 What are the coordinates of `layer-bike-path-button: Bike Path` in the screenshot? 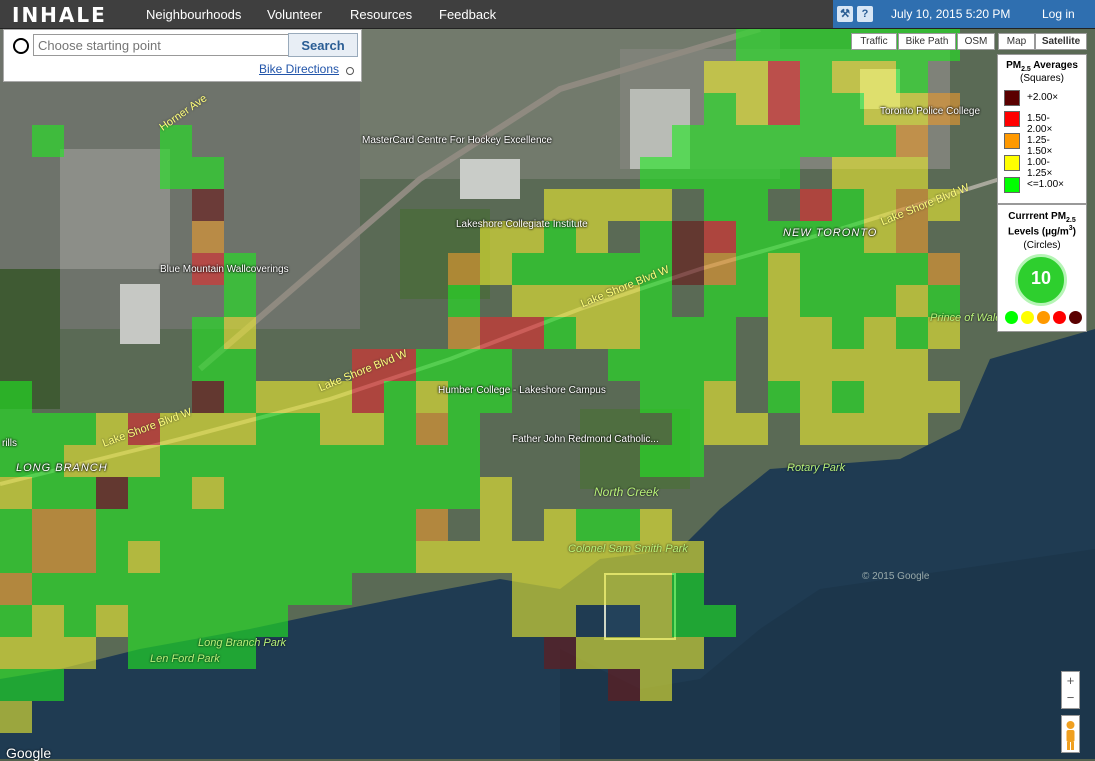 It's located at (927, 41).